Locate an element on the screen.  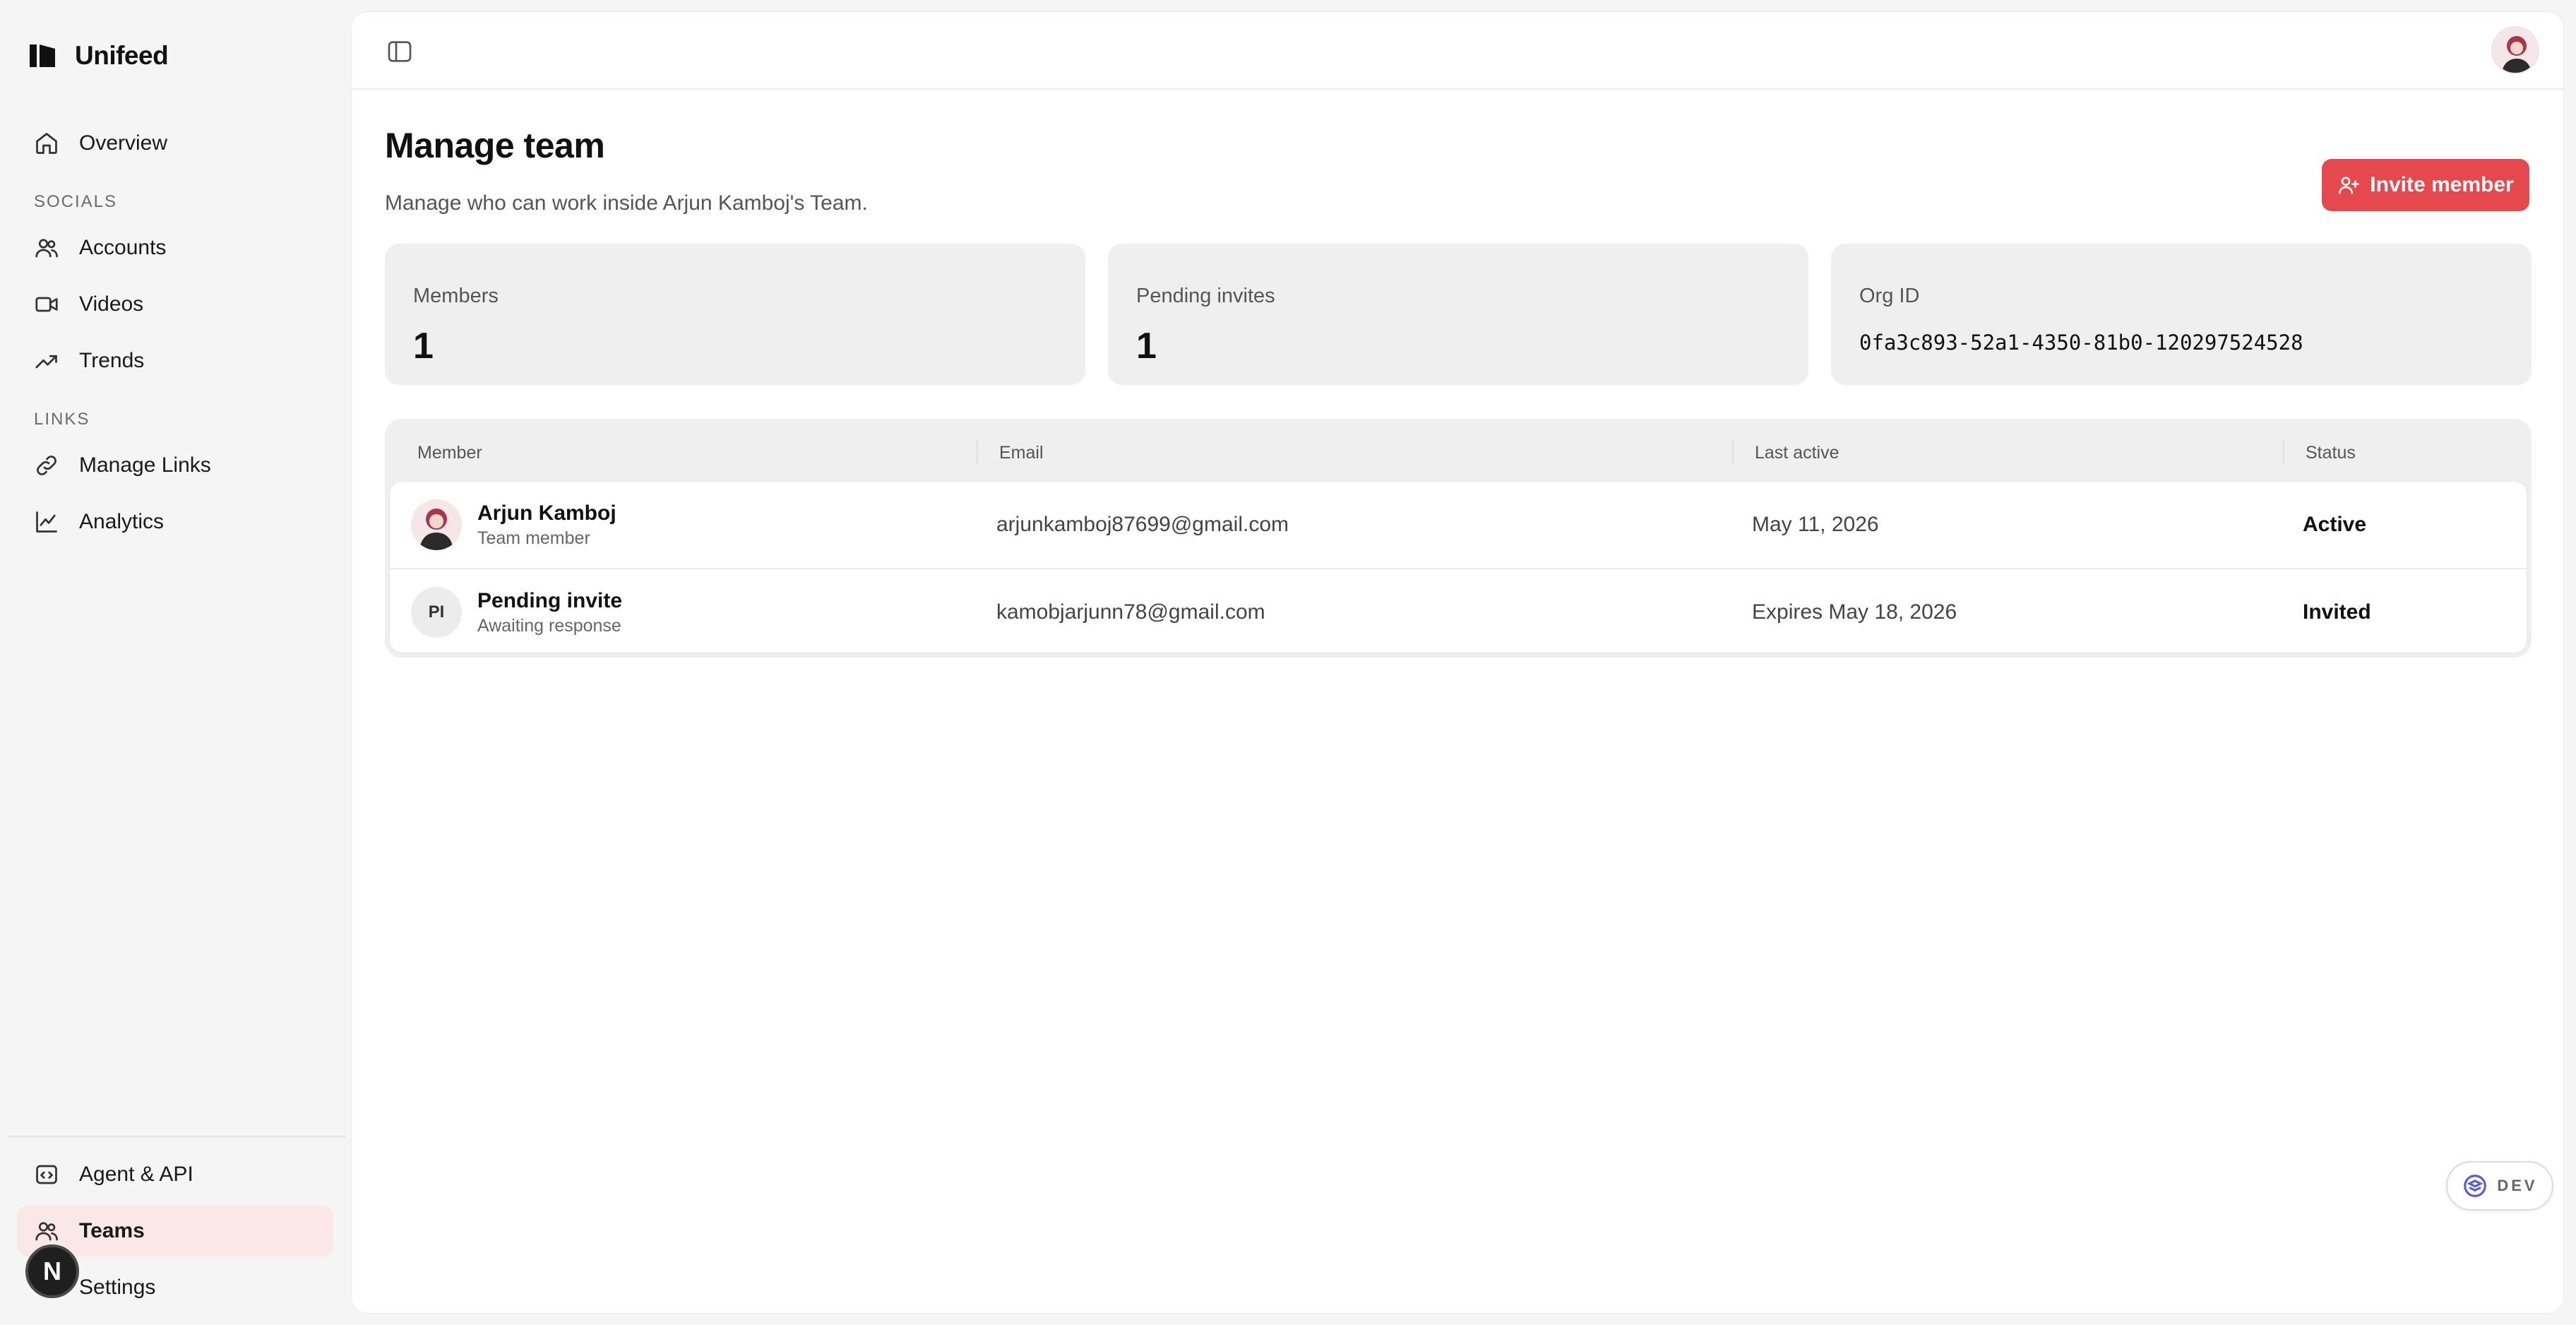
topbar is located at coordinates (1457, 51).